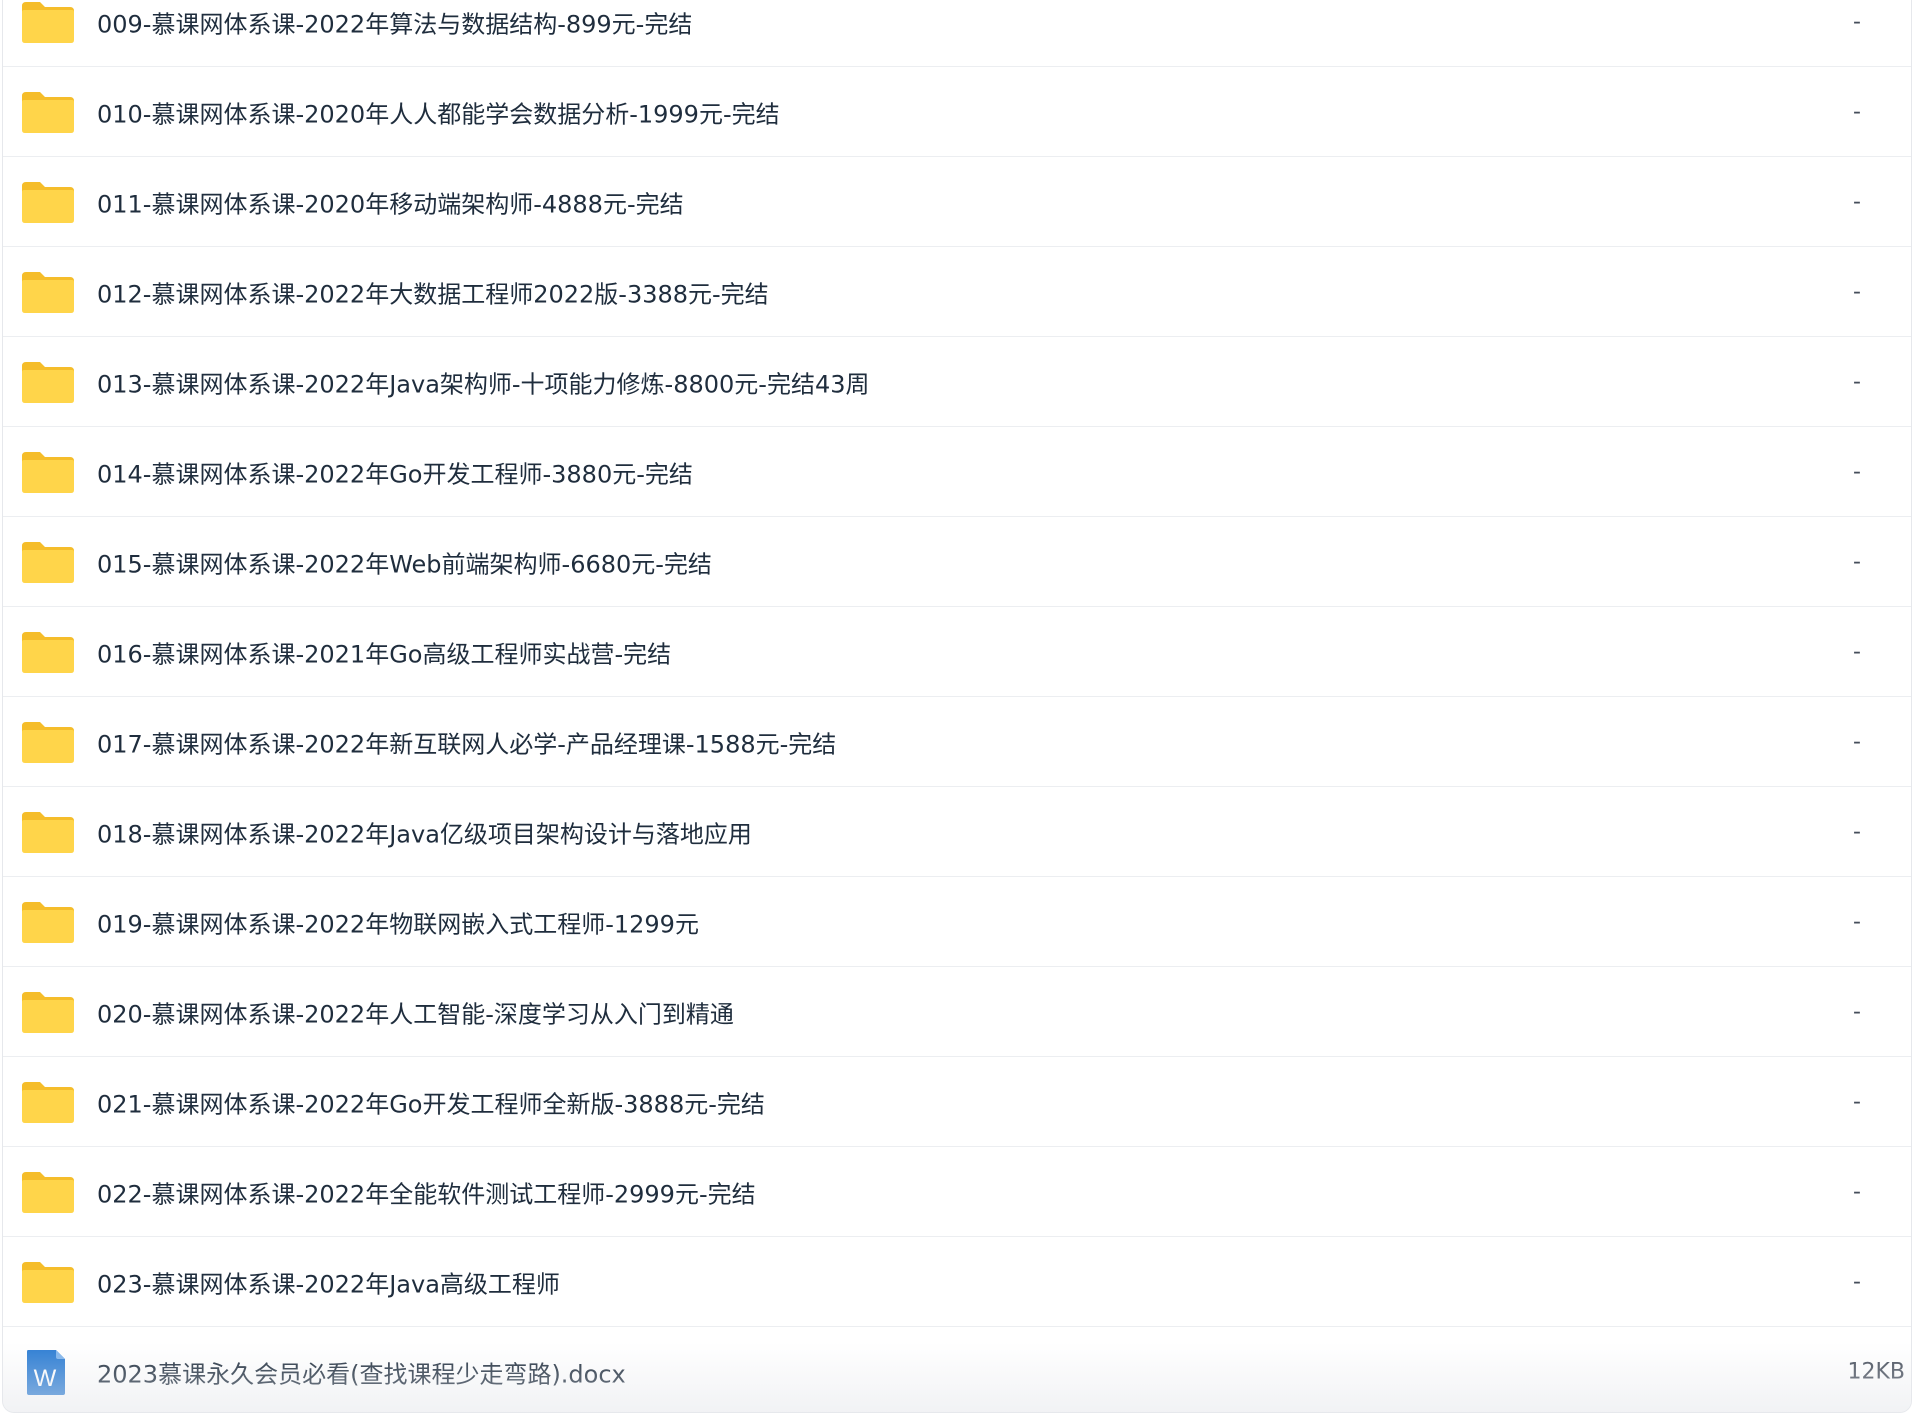  Describe the element at coordinates (957, 1369) in the screenshot. I see `file-row-docx: W 2023慕课永久会员必看(查找课程少走弯路).docx 12KB` at that location.